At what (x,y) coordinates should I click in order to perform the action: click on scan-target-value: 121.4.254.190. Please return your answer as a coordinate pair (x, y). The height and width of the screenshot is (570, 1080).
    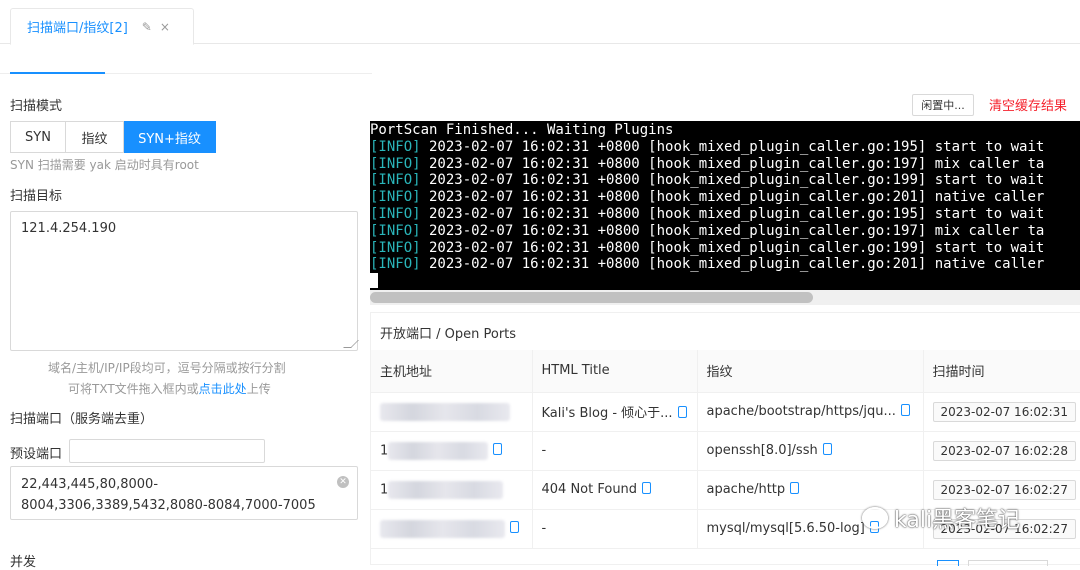
    Looking at the image, I should click on (69, 228).